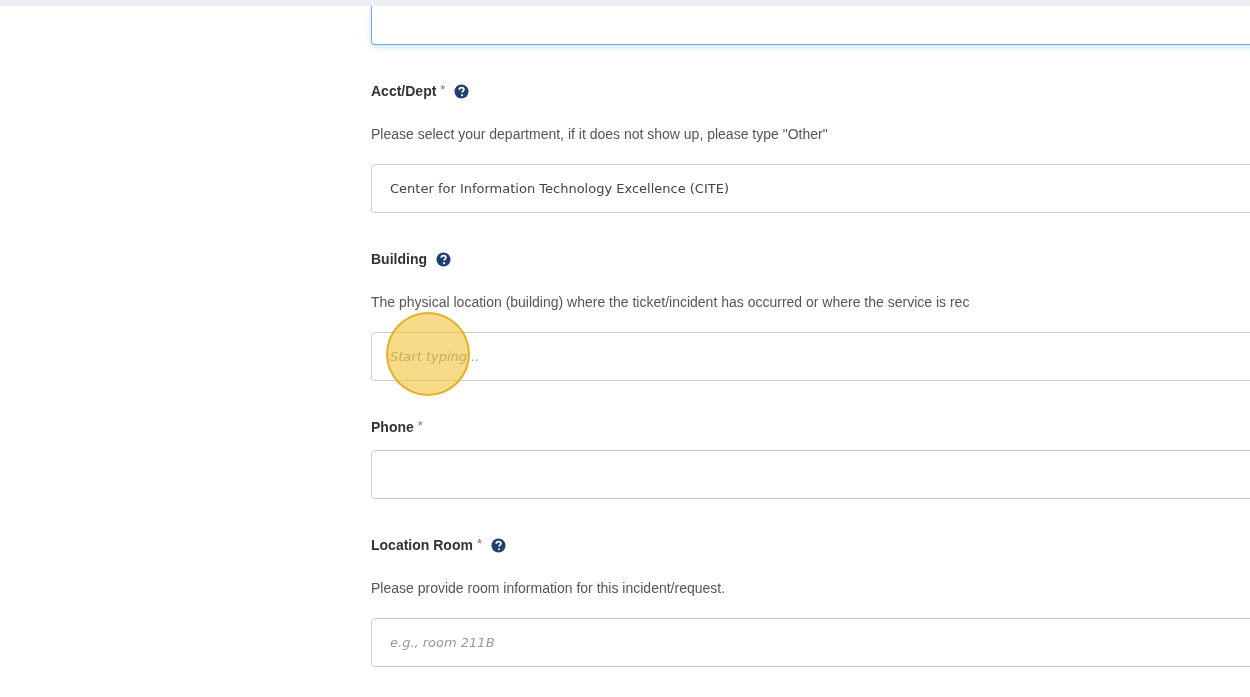  What do you see at coordinates (548, 588) in the screenshot?
I see `field-description: Please provide room information for this incident/request.` at bounding box center [548, 588].